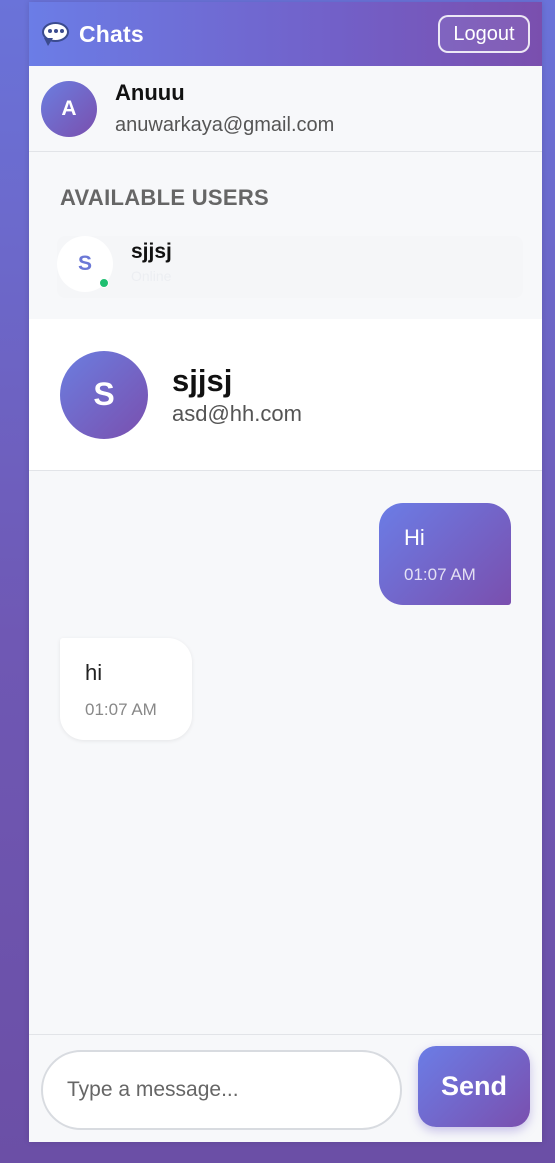  Describe the element at coordinates (225, 125) in the screenshot. I see `current-user-email: anuwarkaya@gmail.com` at that location.